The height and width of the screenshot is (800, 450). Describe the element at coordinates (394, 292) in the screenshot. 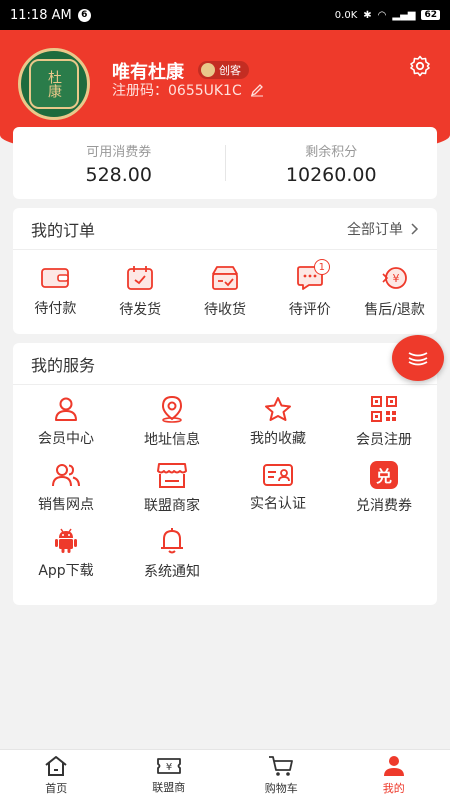

I see `order-after-sales: ¥ 售后/退款` at that location.